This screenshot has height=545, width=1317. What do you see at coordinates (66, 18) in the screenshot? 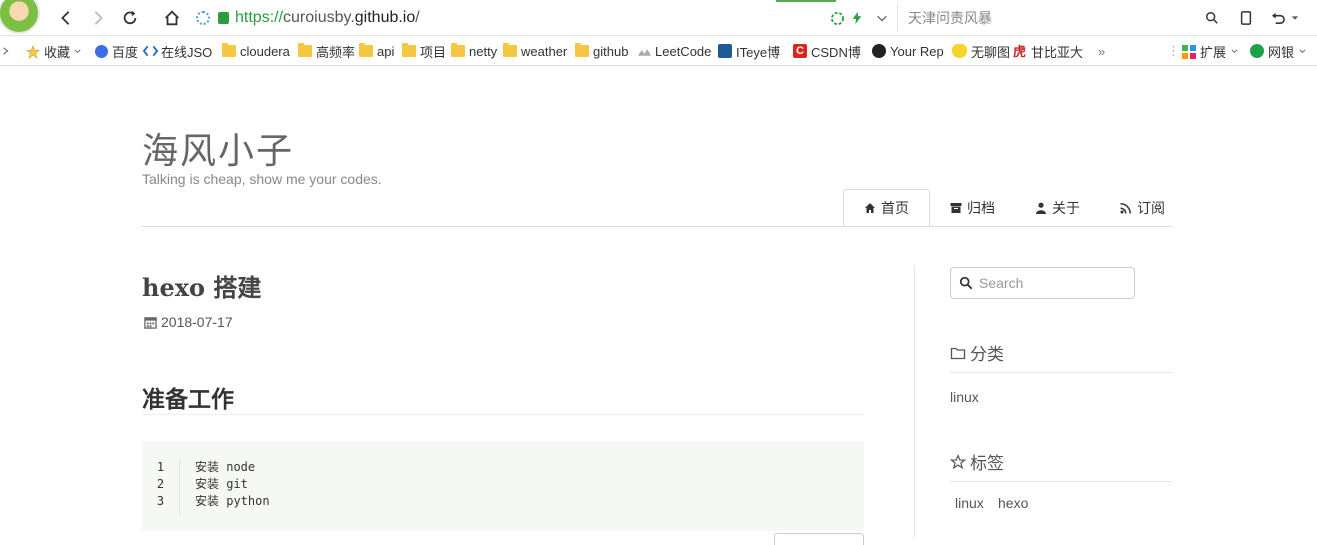
I see `back-icon` at bounding box center [66, 18].